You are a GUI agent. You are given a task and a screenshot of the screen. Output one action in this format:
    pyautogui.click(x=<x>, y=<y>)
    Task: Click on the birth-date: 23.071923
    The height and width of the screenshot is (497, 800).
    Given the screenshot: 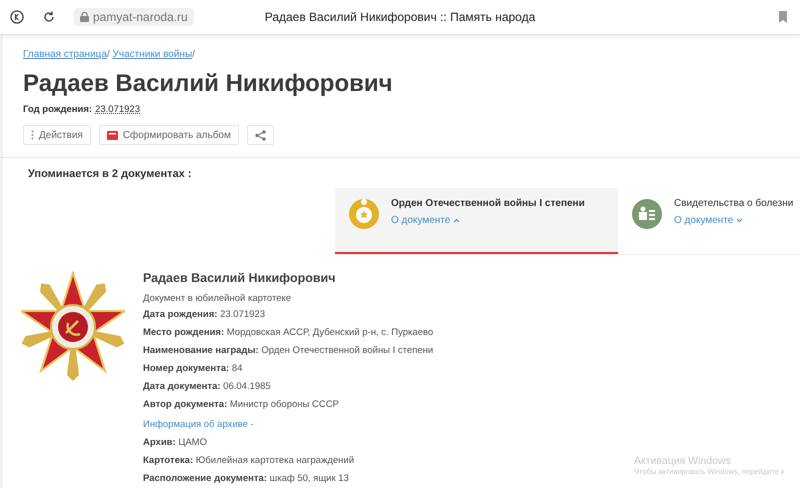 What is the action you would take?
    pyautogui.click(x=117, y=109)
    